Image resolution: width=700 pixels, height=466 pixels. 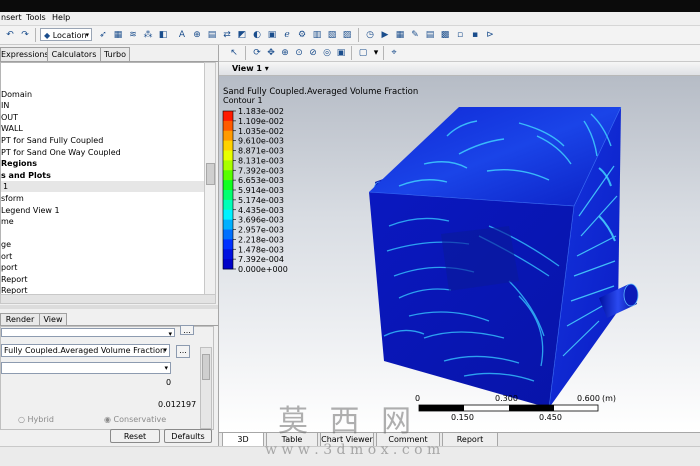 I want to click on comment-icon: ▨, so click(x=347, y=35).